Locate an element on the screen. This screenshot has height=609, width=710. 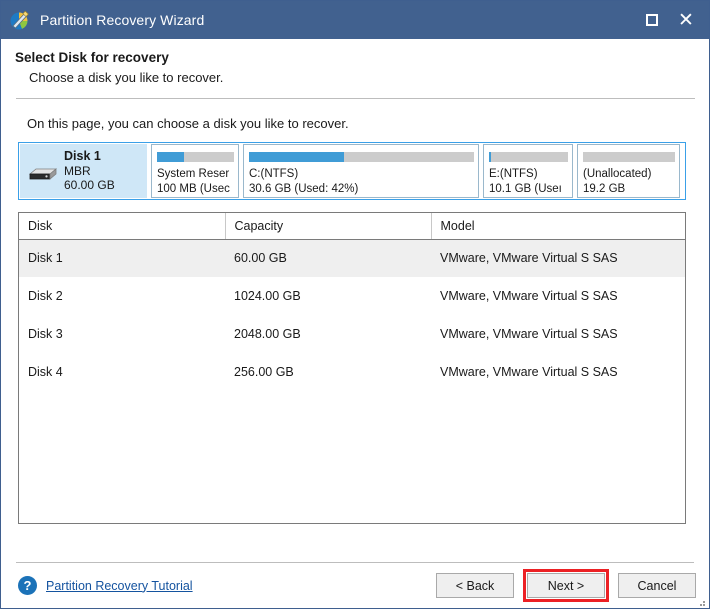
disk-map-disk-capacity: 60.00 GB is located at coordinates (89, 185).